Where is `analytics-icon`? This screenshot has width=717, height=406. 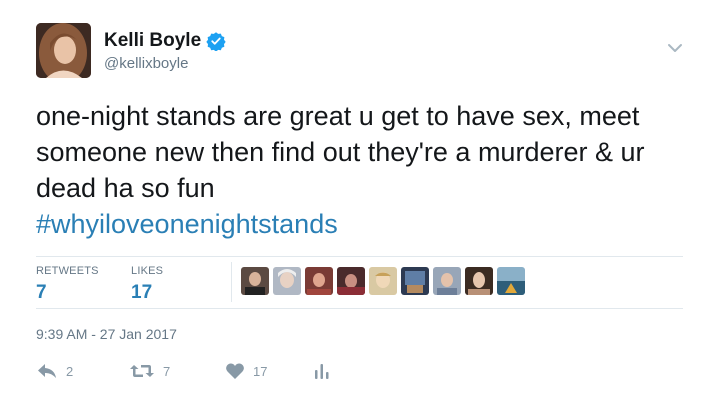
analytics-icon is located at coordinates (322, 371).